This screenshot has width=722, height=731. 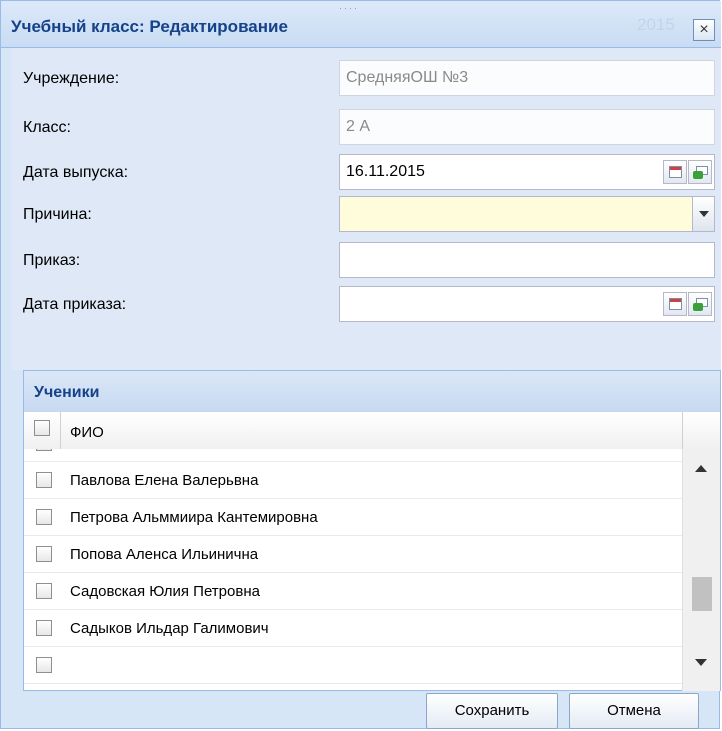 I want to click on chevron-down-icon, so click(x=703, y=214).